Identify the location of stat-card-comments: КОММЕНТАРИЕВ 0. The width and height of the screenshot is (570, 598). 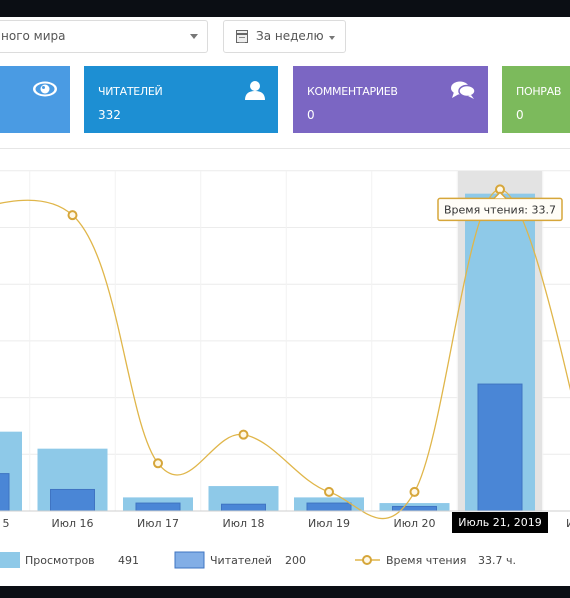
(390, 99).